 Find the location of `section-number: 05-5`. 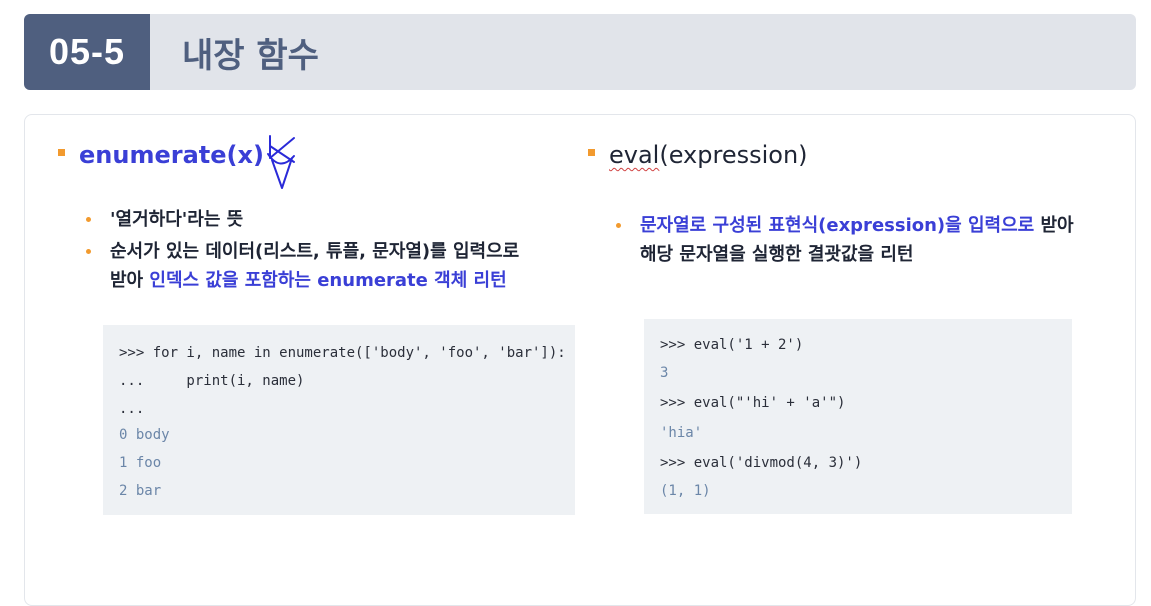

section-number: 05-5 is located at coordinates (87, 52).